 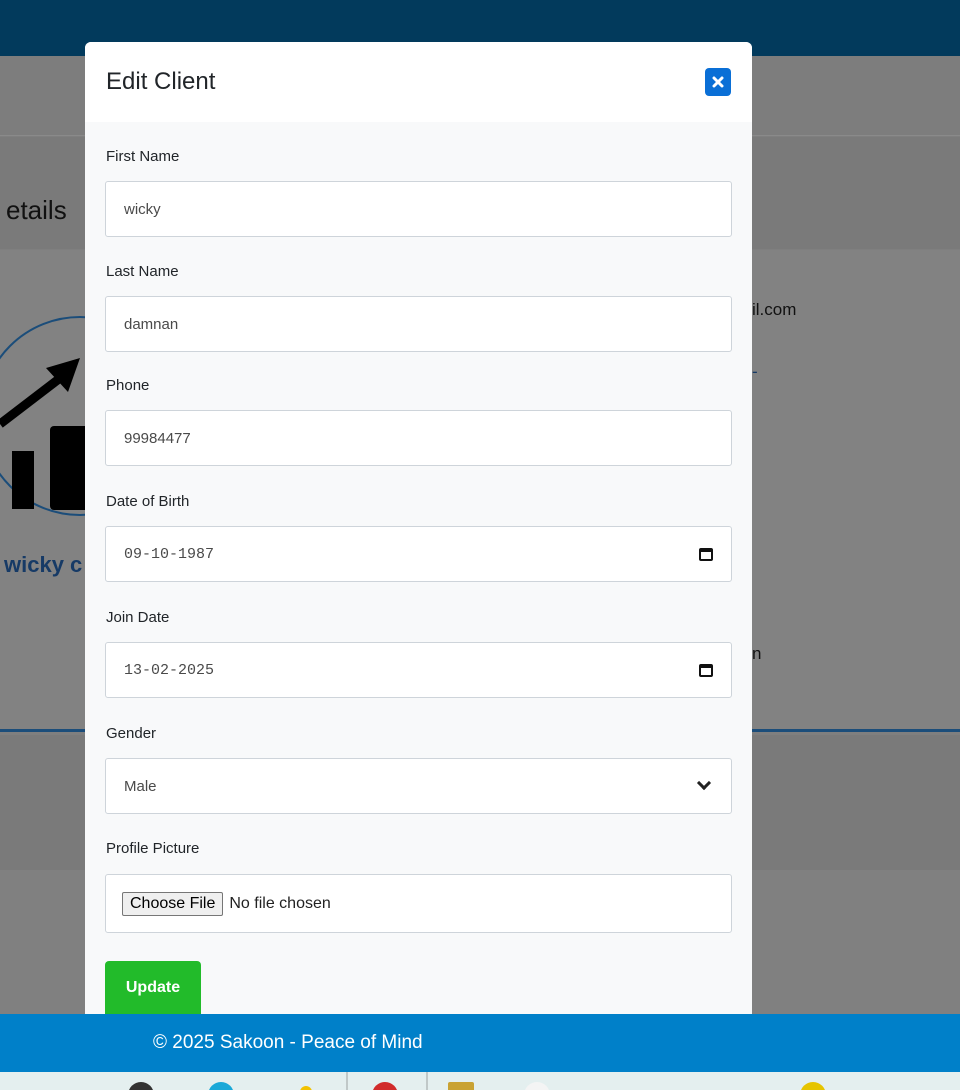 What do you see at coordinates (418, 903) in the screenshot?
I see `profile-picture-input: Choose File No file chosen` at bounding box center [418, 903].